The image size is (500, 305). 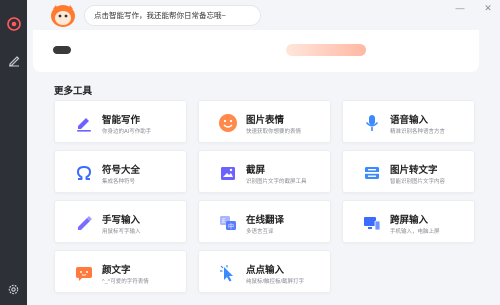 I want to click on tool-name: 智能写作, so click(x=121, y=120).